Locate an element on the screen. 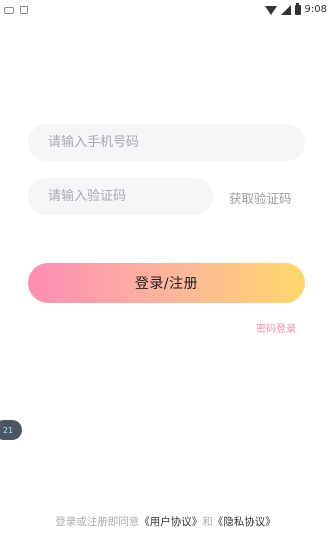 Image resolution: width=331 pixels, height=546 pixels. privacy-agreement-link: 《隐私协议》 is located at coordinates (244, 522).